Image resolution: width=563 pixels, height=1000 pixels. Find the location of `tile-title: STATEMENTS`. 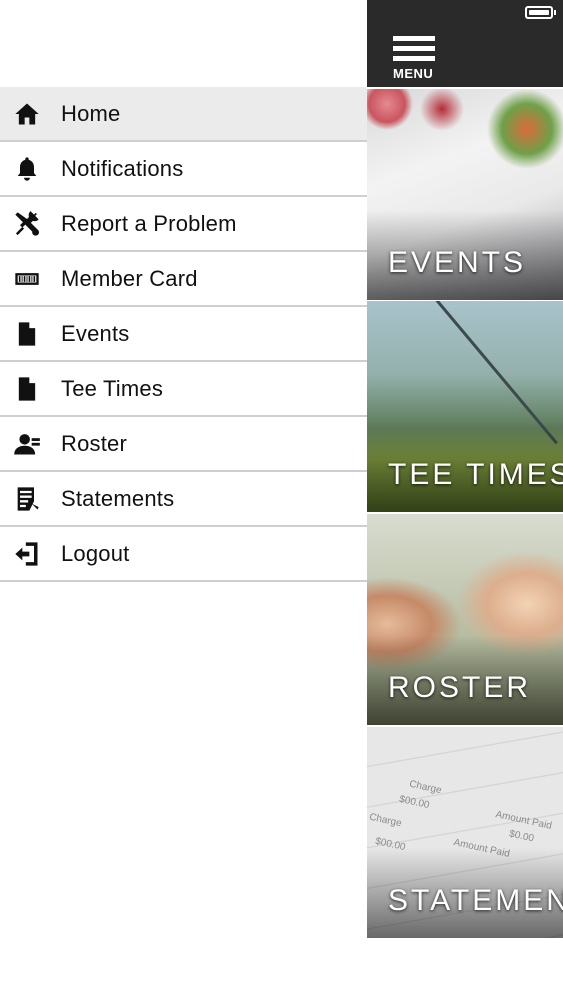

tile-title: STATEMENTS is located at coordinates (475, 900).